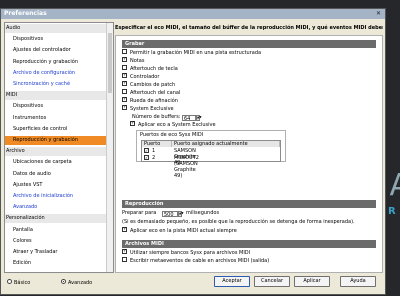 The width and height of the screenshot is (400, 296). I want to click on mode-basic-radio: Básico, so click(18, 283).